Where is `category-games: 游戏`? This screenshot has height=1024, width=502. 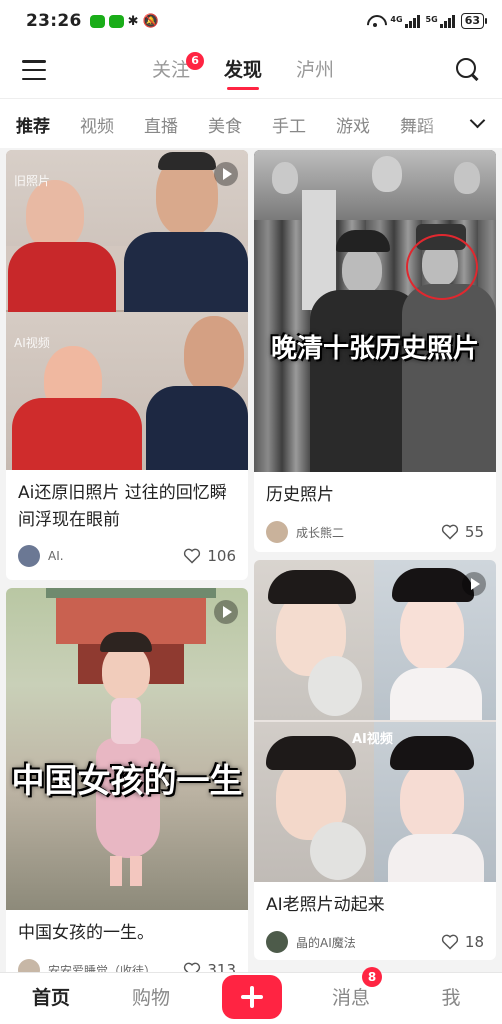 category-games: 游戏 is located at coordinates (353, 124).